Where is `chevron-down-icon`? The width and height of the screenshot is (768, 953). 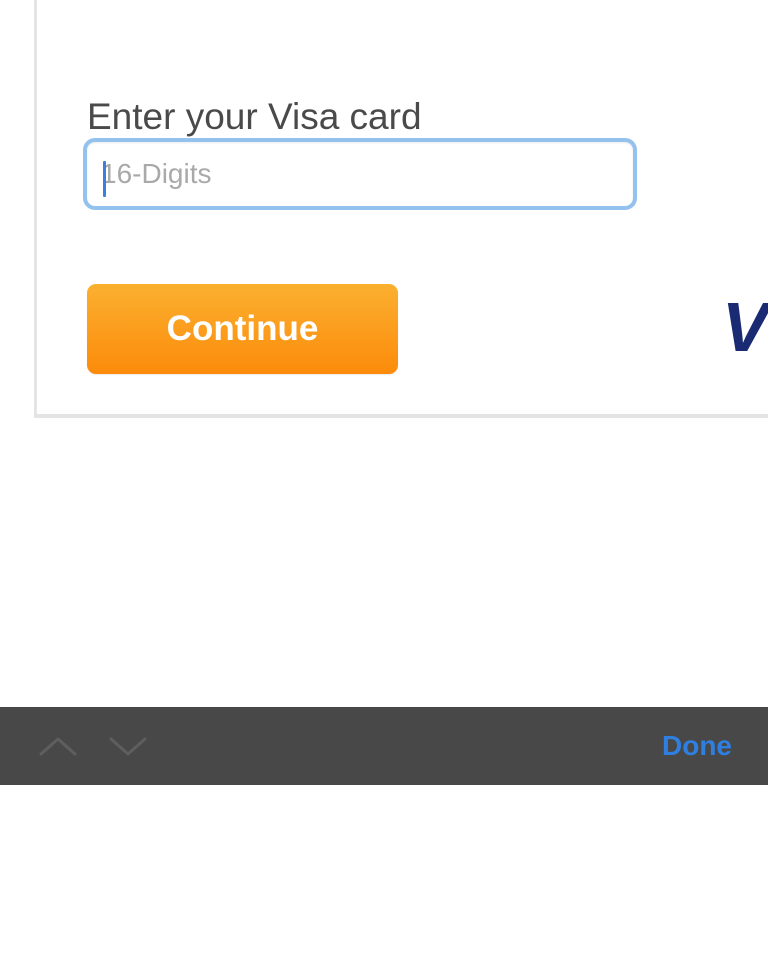 chevron-down-icon is located at coordinates (128, 746).